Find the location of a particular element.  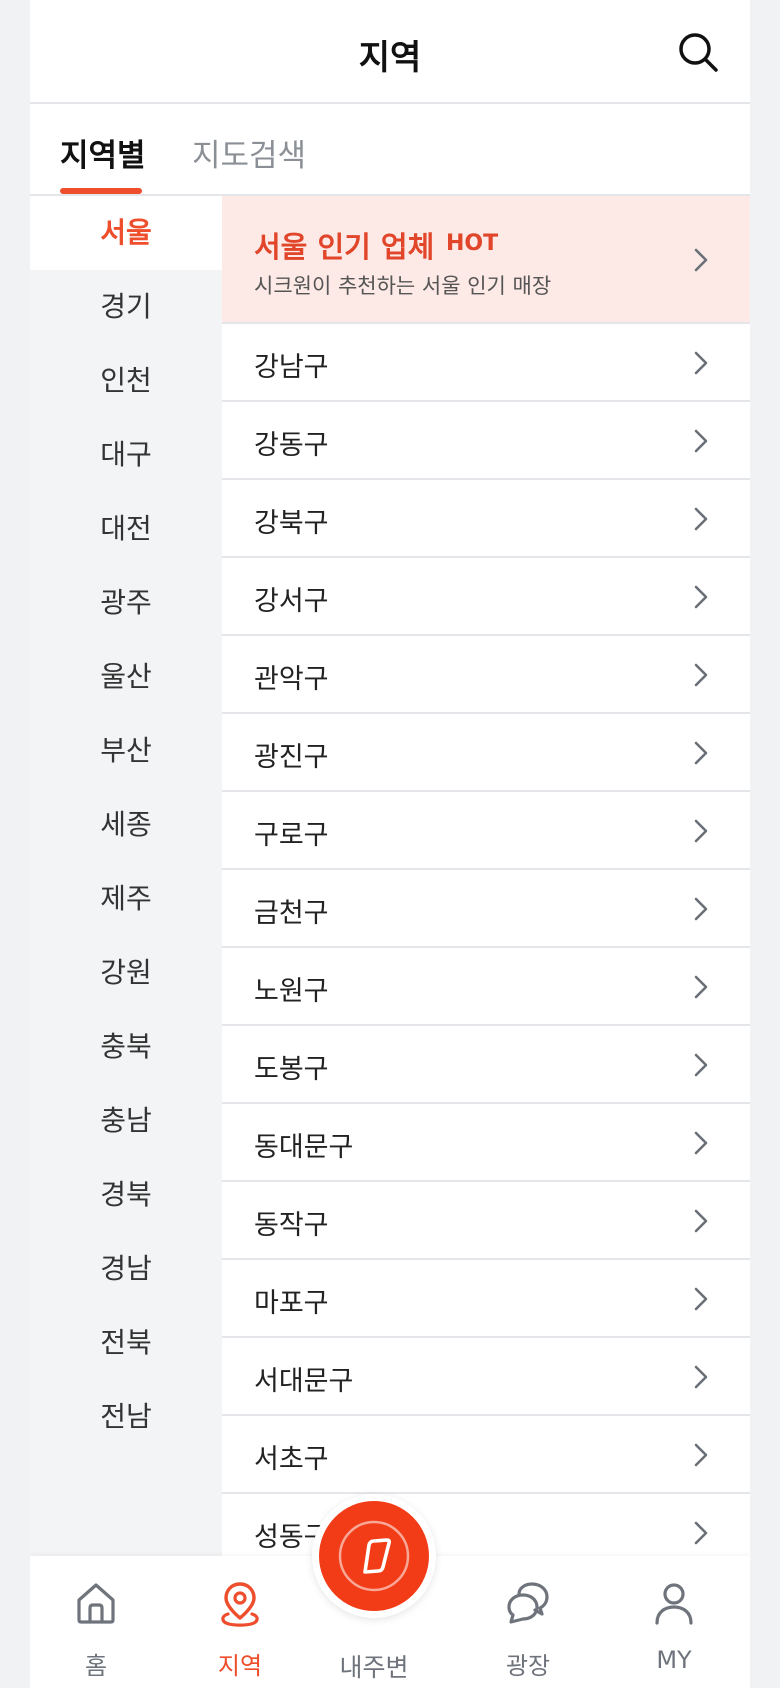

region-item: 충북 is located at coordinates (126, 1047).